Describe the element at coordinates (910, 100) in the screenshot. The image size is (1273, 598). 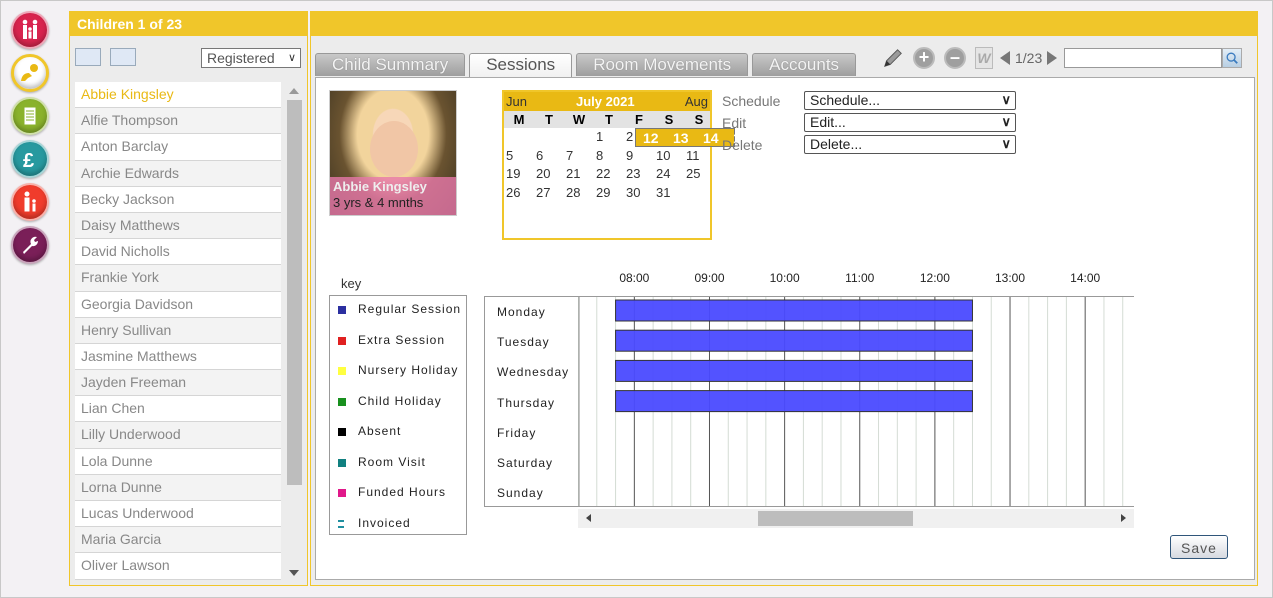
I see `schedule-select: Schedule... ∨` at that location.